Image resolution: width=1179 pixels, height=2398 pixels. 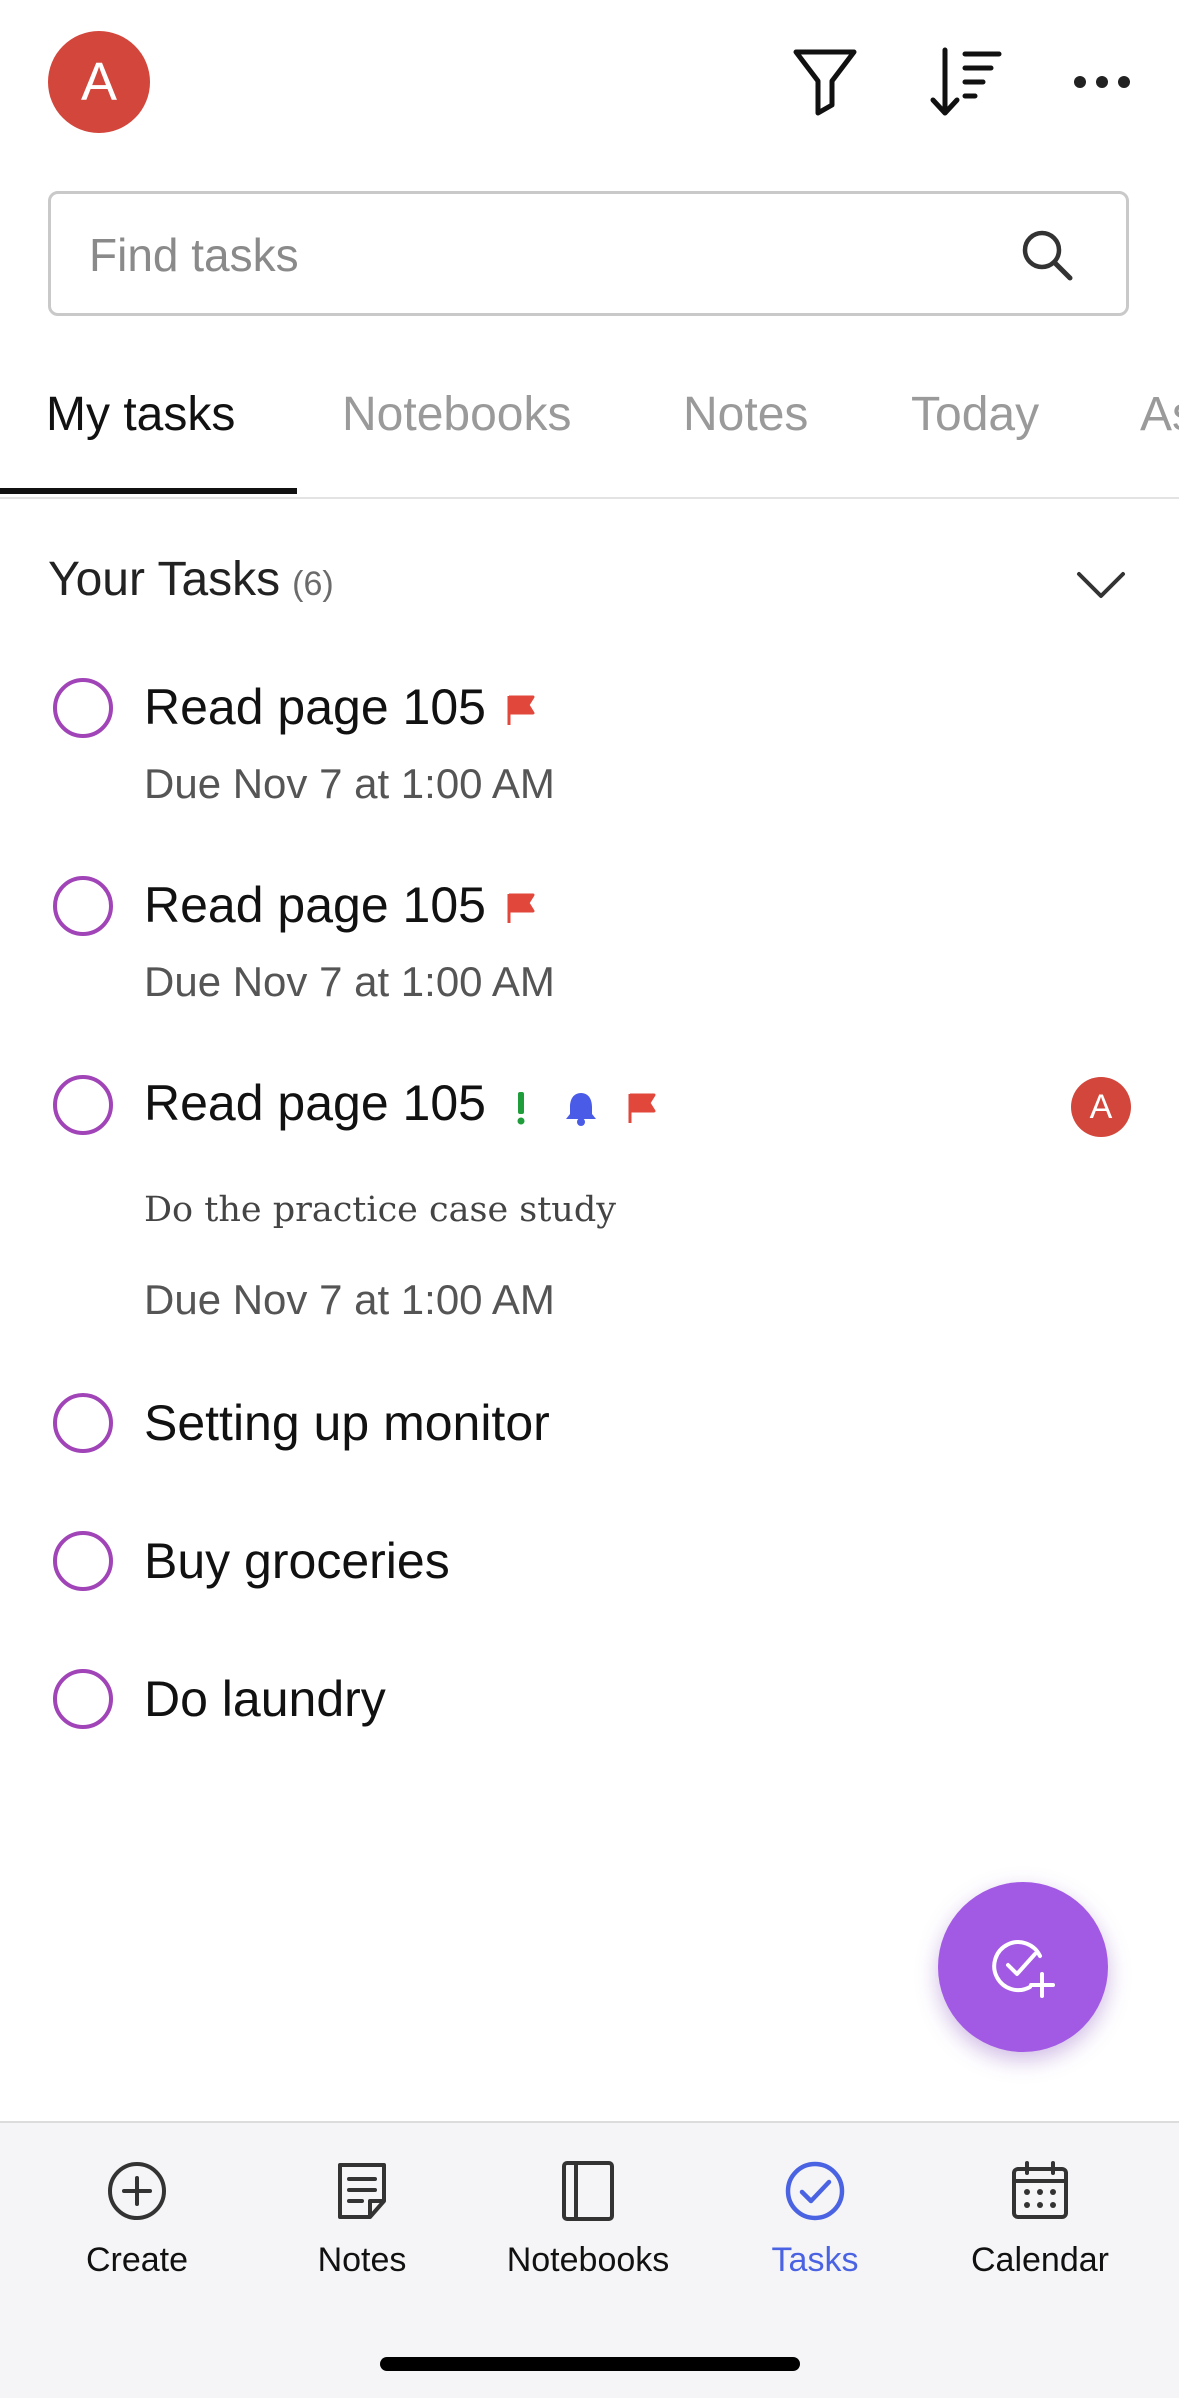 I want to click on tab-assigned: As, so click(x=1159, y=414).